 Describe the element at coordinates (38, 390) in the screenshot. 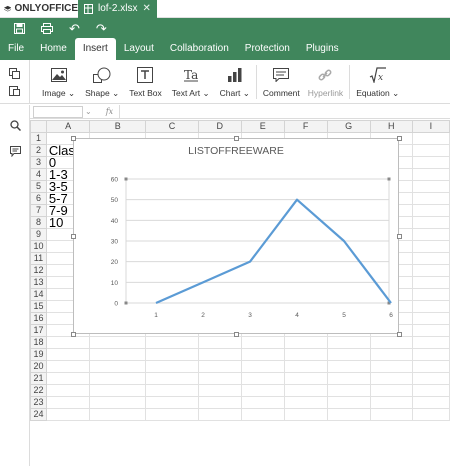

I see `row-header: 22` at that location.